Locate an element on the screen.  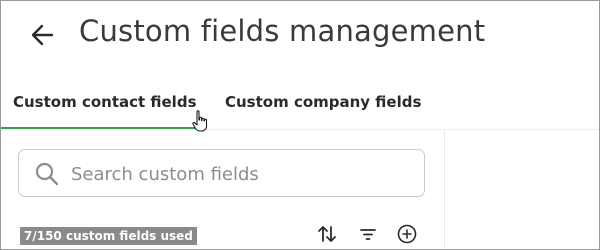
search-input is located at coordinates (241, 174).